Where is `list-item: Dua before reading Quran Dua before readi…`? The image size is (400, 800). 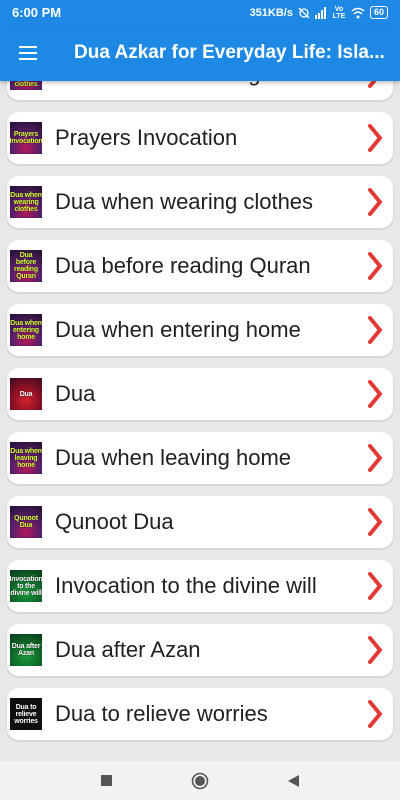 list-item: Dua before reading Quran Dua before readi… is located at coordinates (200, 266).